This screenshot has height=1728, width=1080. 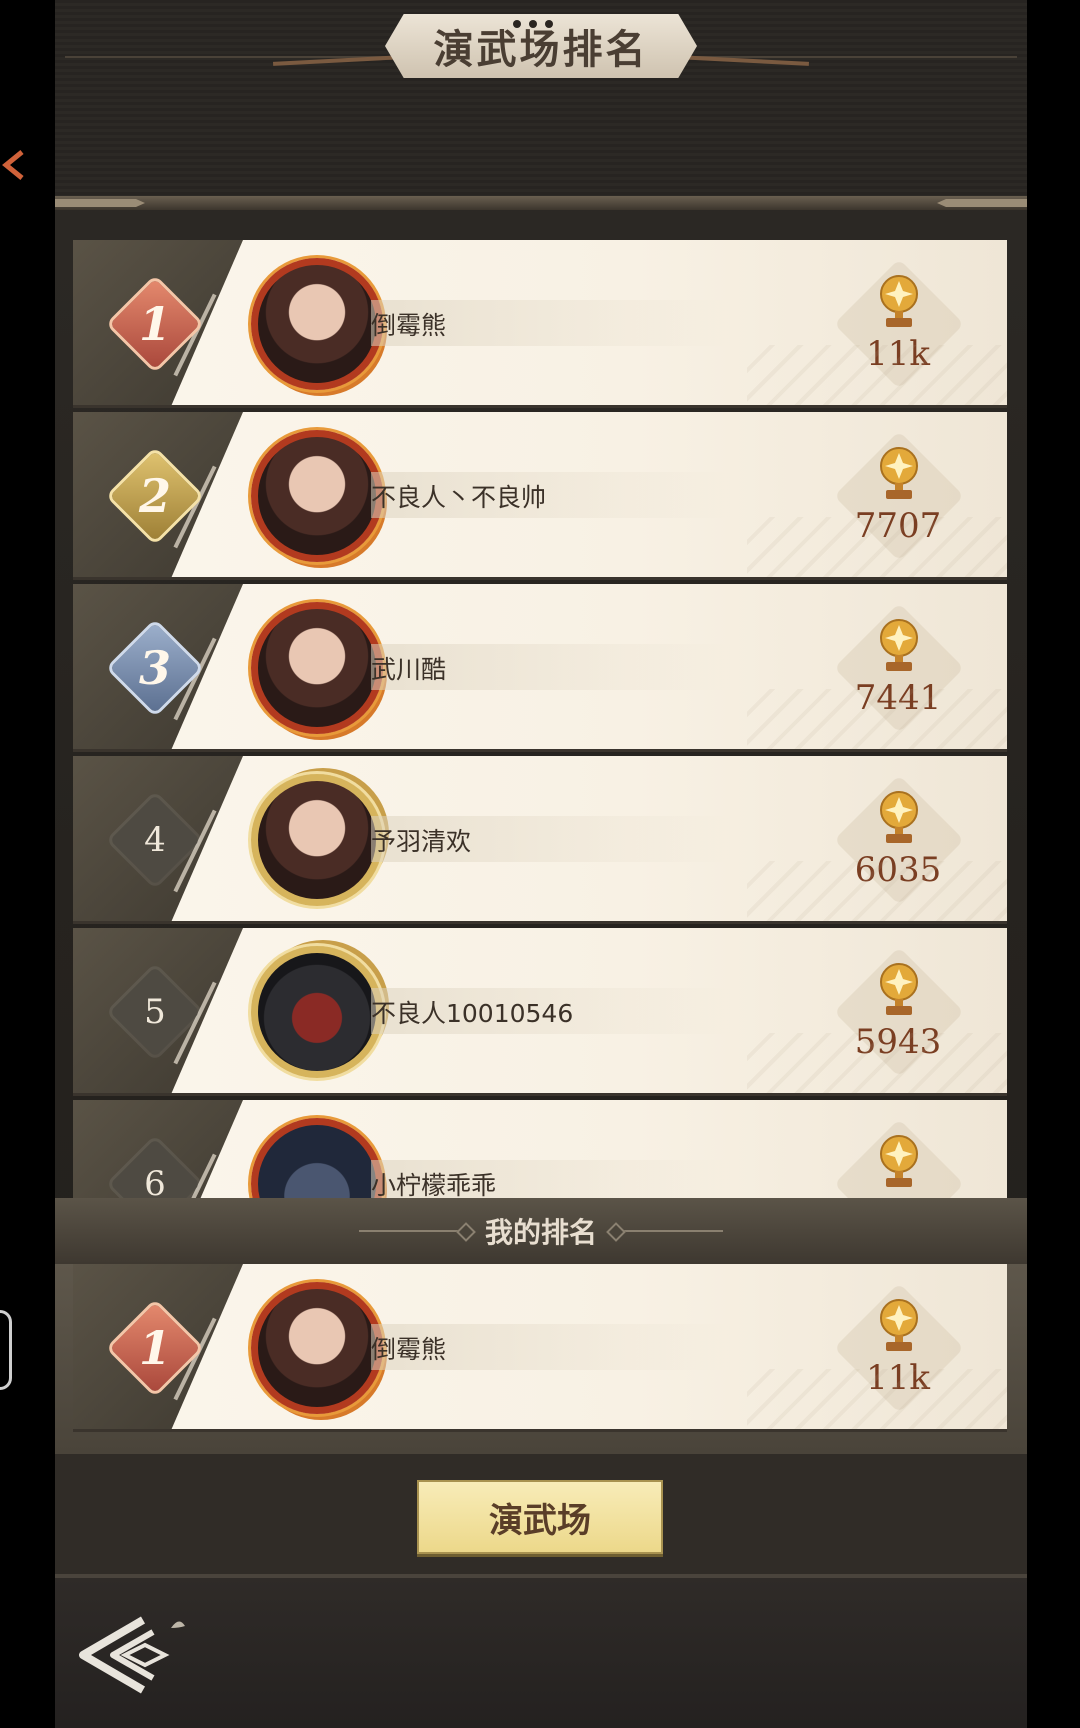 I want to click on player-name: 予羽清欢, so click(x=421, y=841).